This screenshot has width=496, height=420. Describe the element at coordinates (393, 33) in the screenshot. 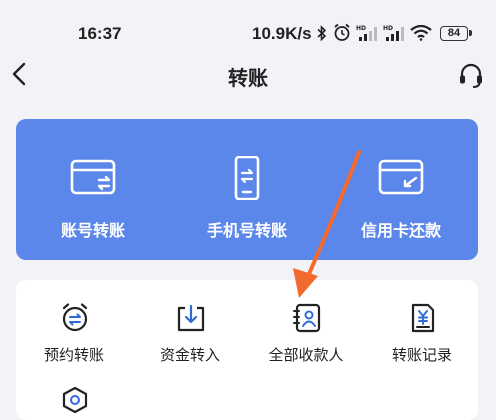

I see `signal-icon-2: HD` at that location.